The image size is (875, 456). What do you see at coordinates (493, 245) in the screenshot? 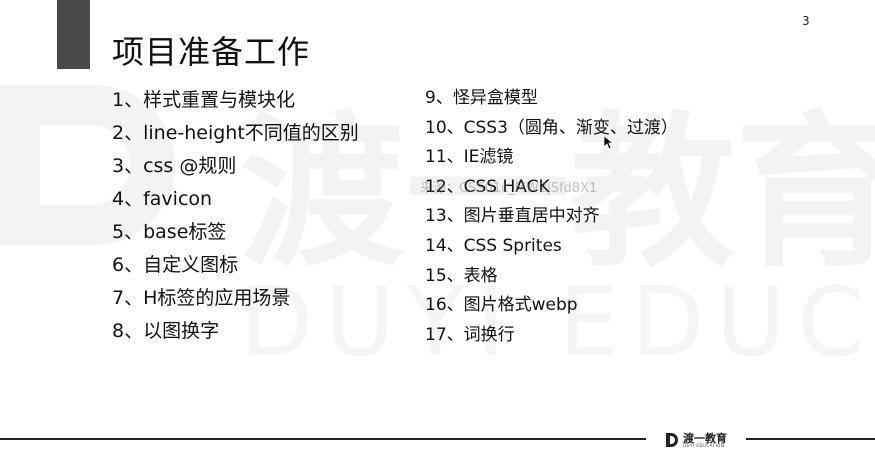
I see `list-item: 14、CSS Sprites` at bounding box center [493, 245].